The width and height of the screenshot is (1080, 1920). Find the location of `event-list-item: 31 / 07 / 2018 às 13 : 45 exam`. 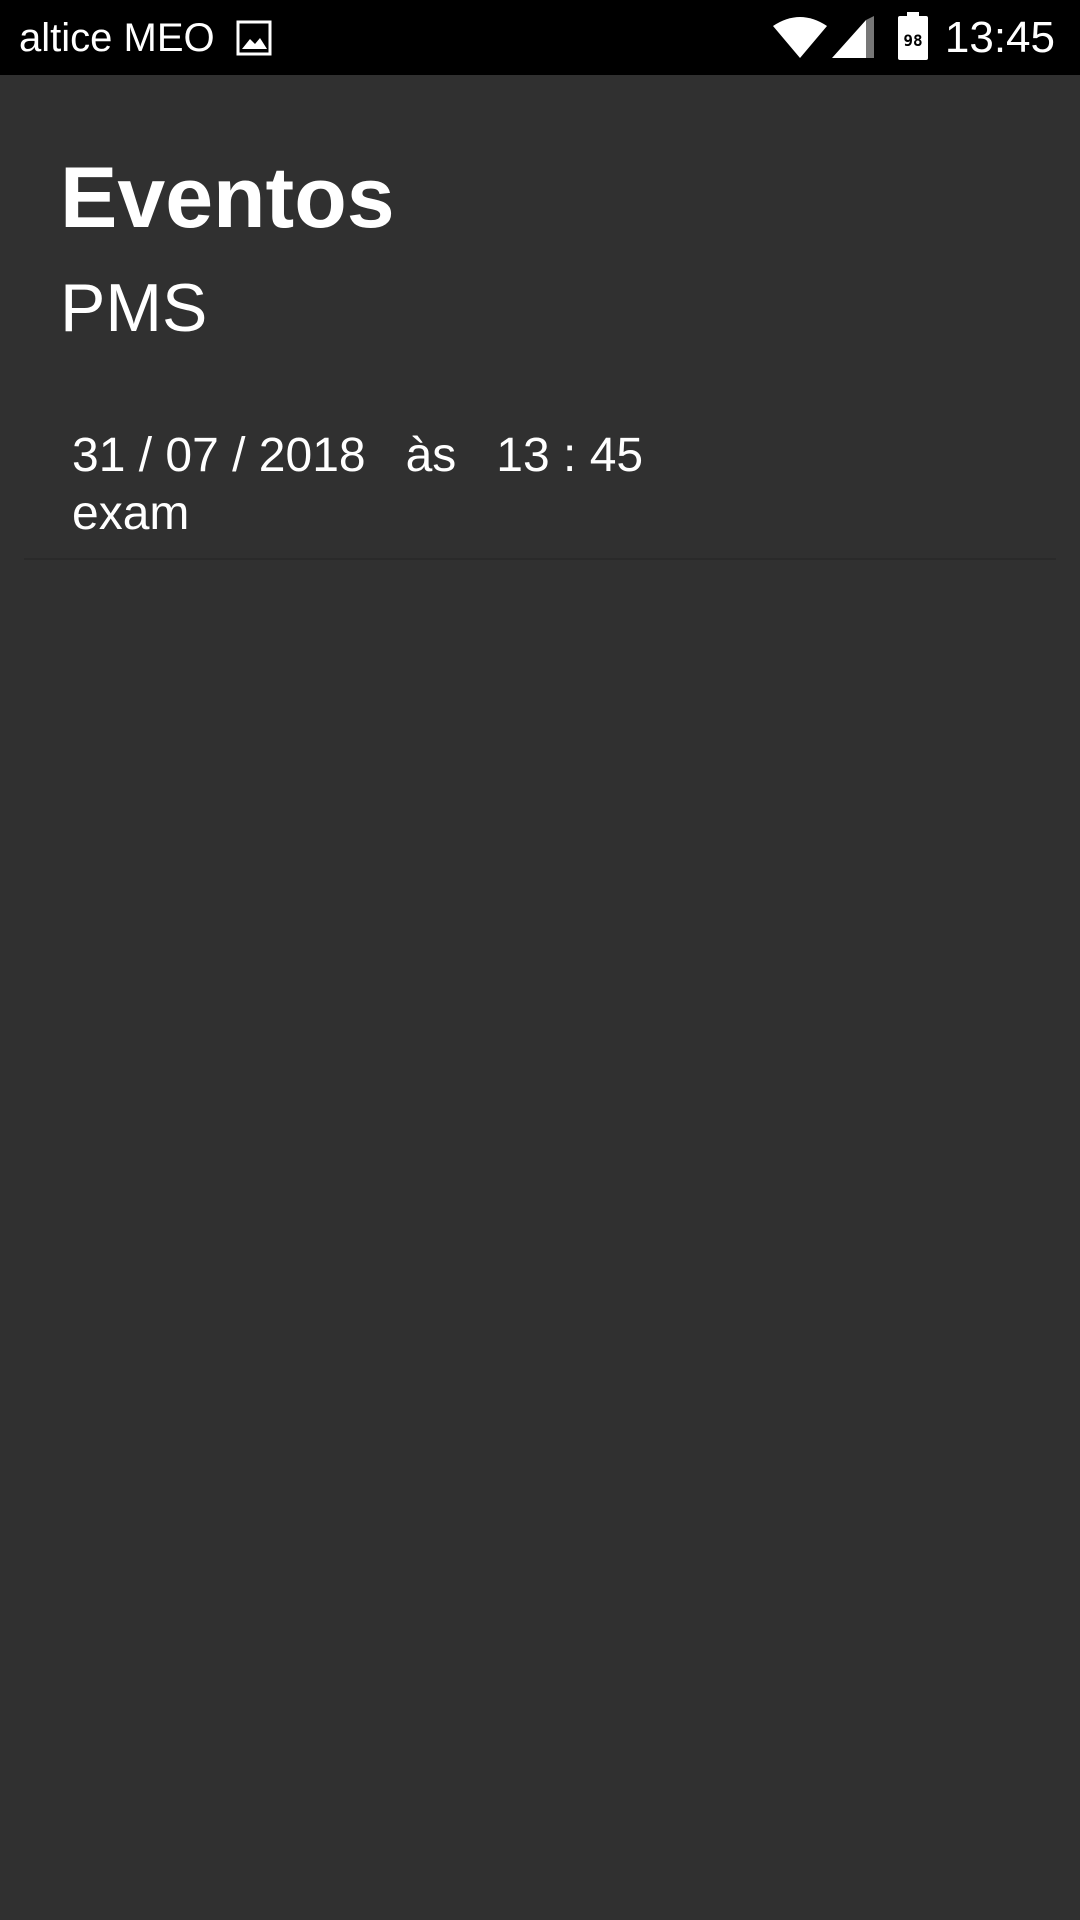

event-list-item: 31 / 07 / 2018 às 13 : 45 exam is located at coordinates (540, 490).